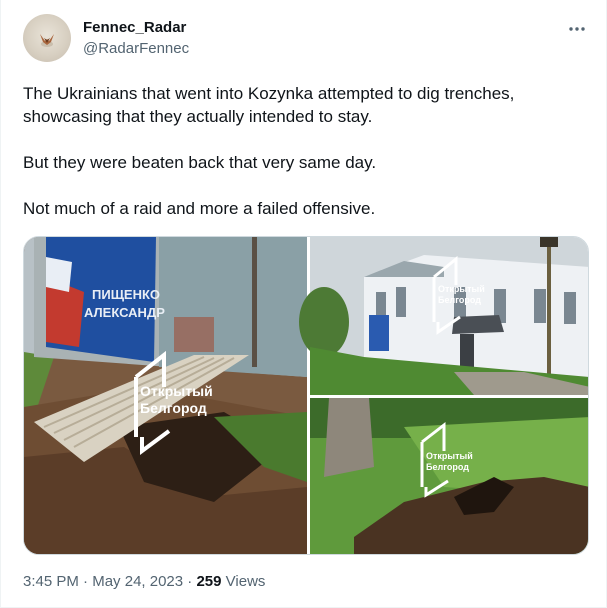 This screenshot has width=607, height=608. What do you see at coordinates (176, 391) in the screenshot?
I see `watermark-line1: Открытый` at bounding box center [176, 391].